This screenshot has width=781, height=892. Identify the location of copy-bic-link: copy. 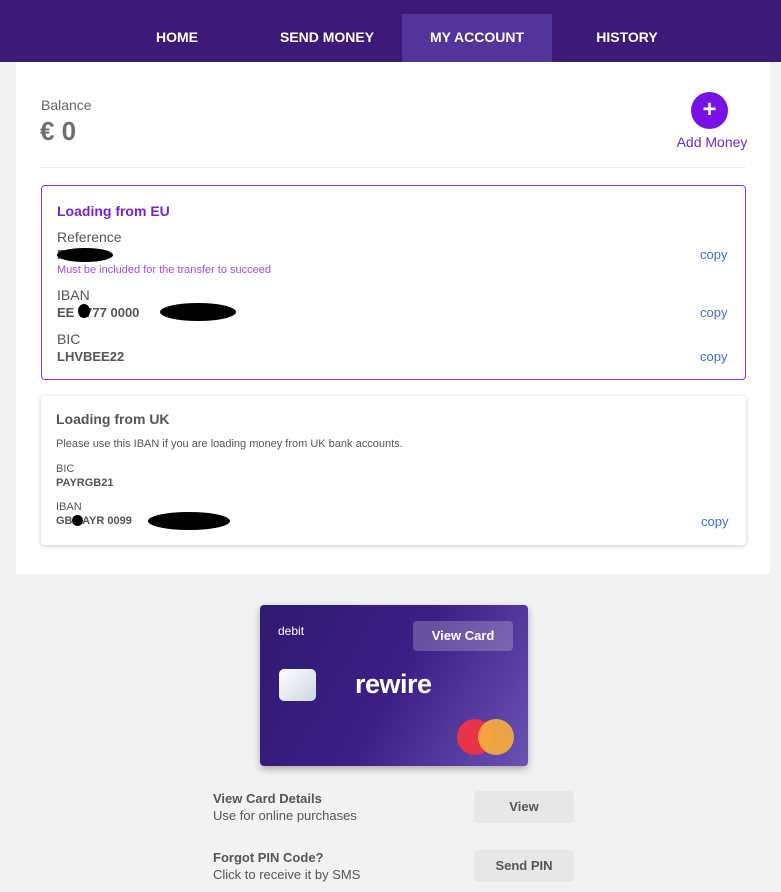
(713, 356).